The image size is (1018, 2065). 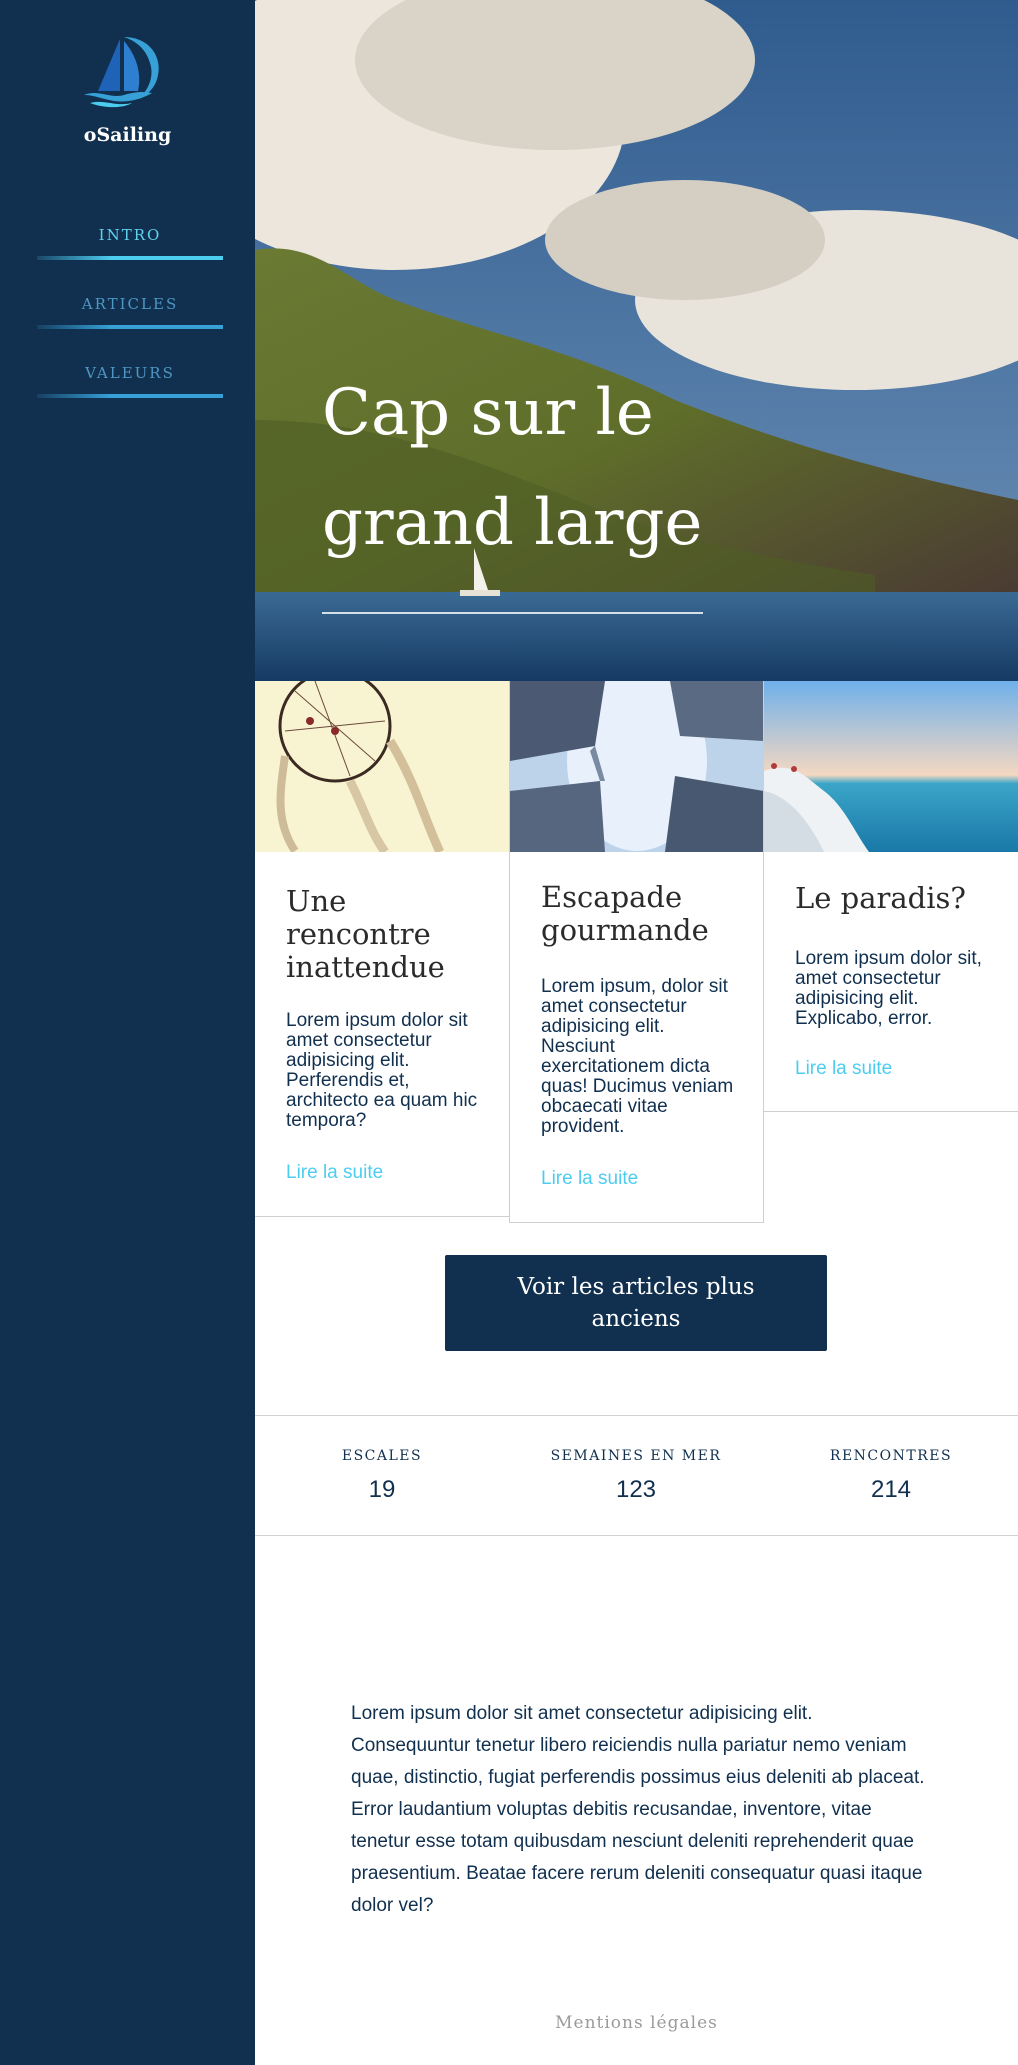 I want to click on article-title: Le paradis?, so click(x=880, y=898).